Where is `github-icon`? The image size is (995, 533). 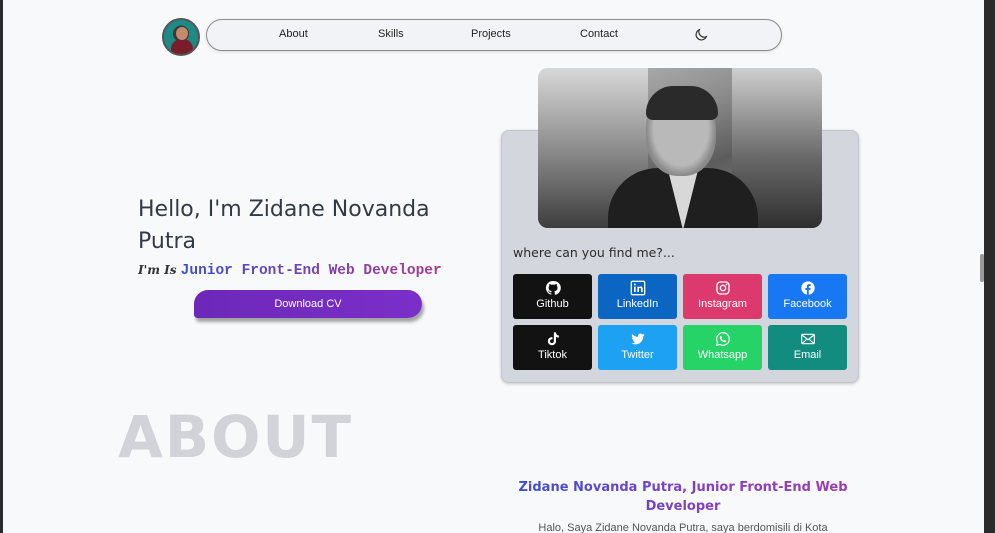
github-icon is located at coordinates (553, 287).